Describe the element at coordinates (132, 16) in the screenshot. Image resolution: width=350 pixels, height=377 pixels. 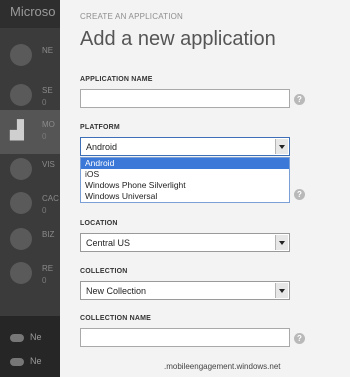
I see `dialog-eyebrow: CREATE AN APPLICATION` at that location.